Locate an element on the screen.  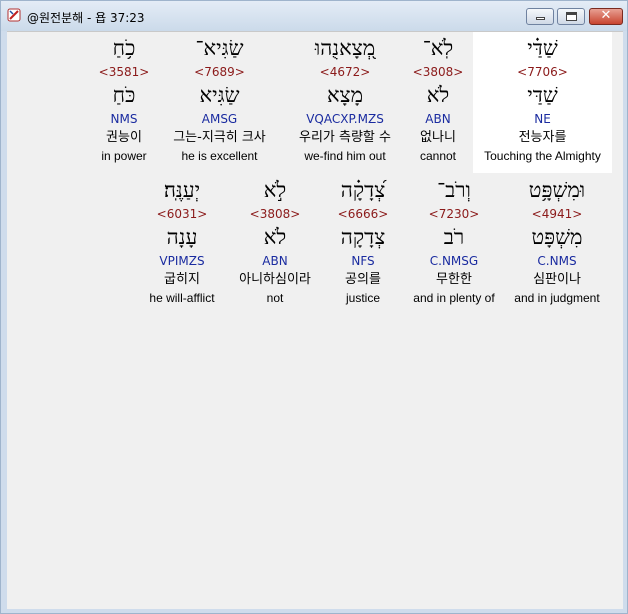
strong-number: <3581> is located at coordinates (124, 72).